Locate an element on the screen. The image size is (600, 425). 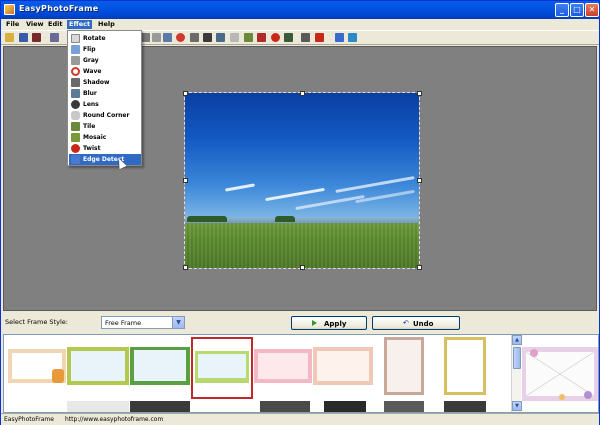
window-title: EasyPhotoFrame is located at coordinates (59, 8).